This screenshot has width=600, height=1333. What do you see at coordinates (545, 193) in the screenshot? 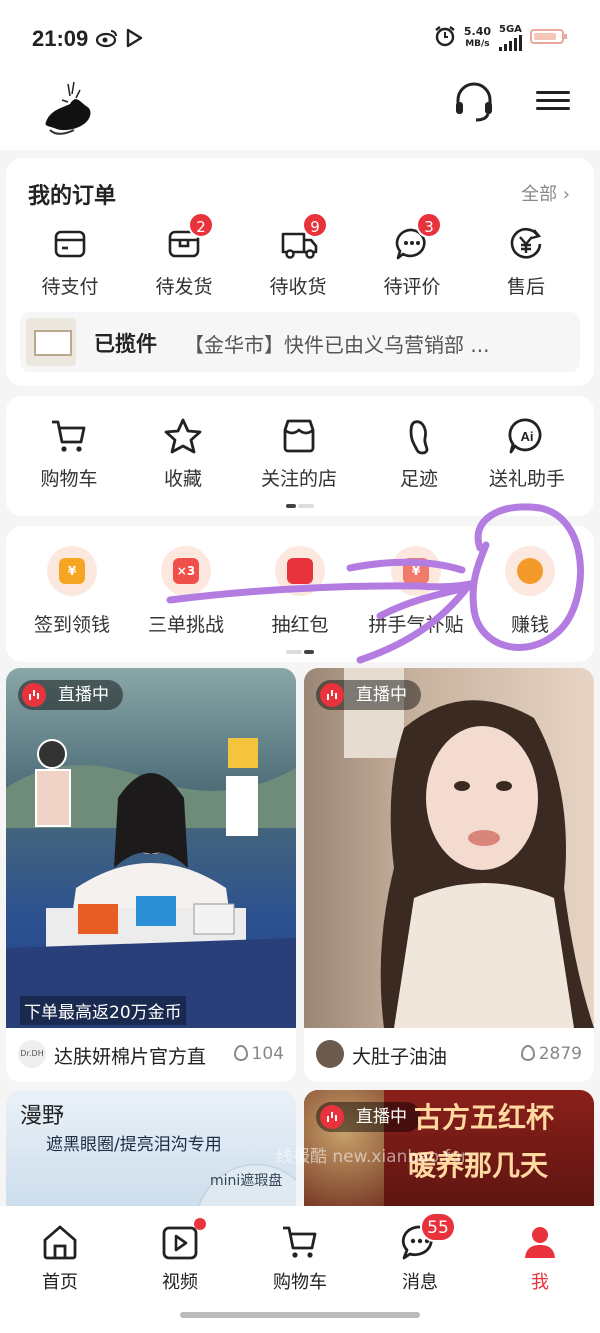
I see `orders-all-link: 全部 ›` at bounding box center [545, 193].